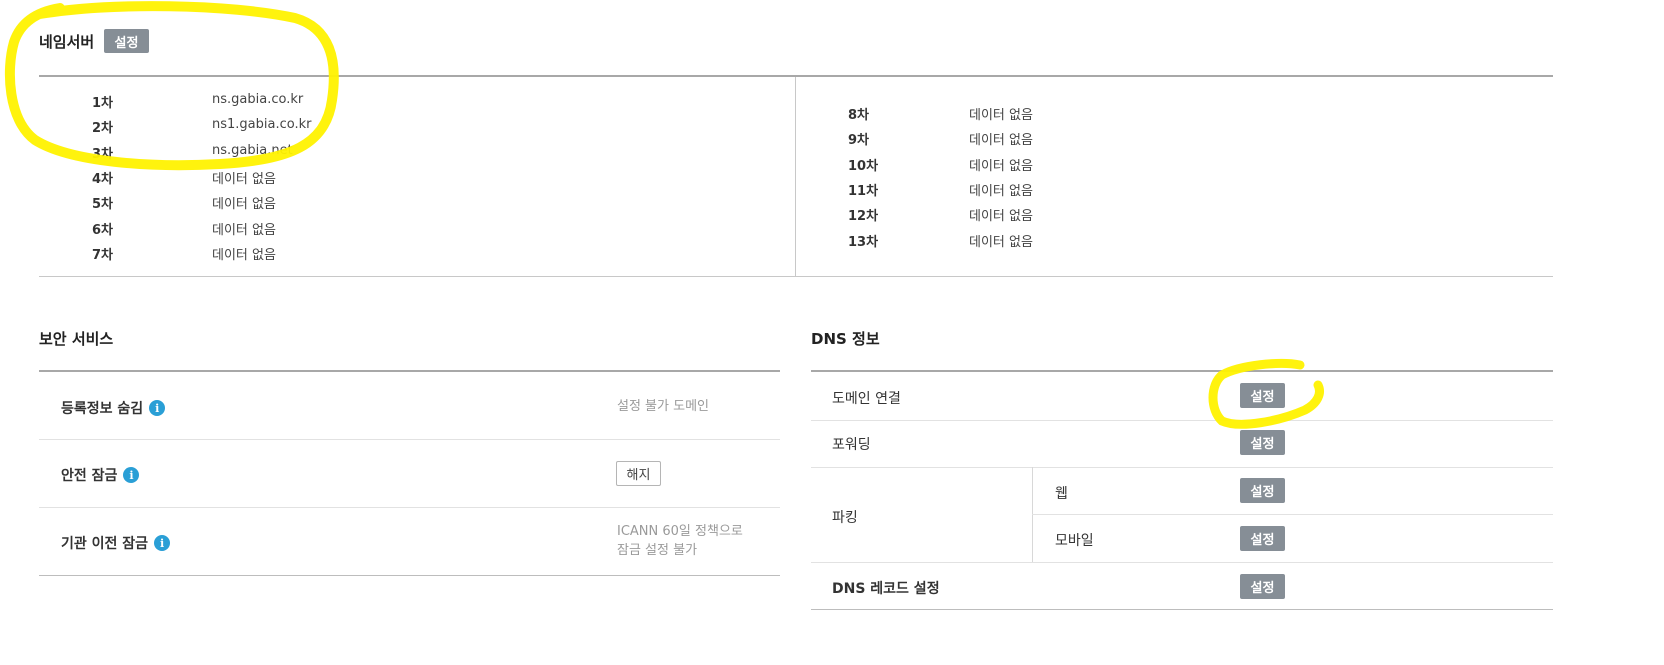 This screenshot has width=1664, height=665. I want to click on nameserver-top-divider, so click(796, 76).